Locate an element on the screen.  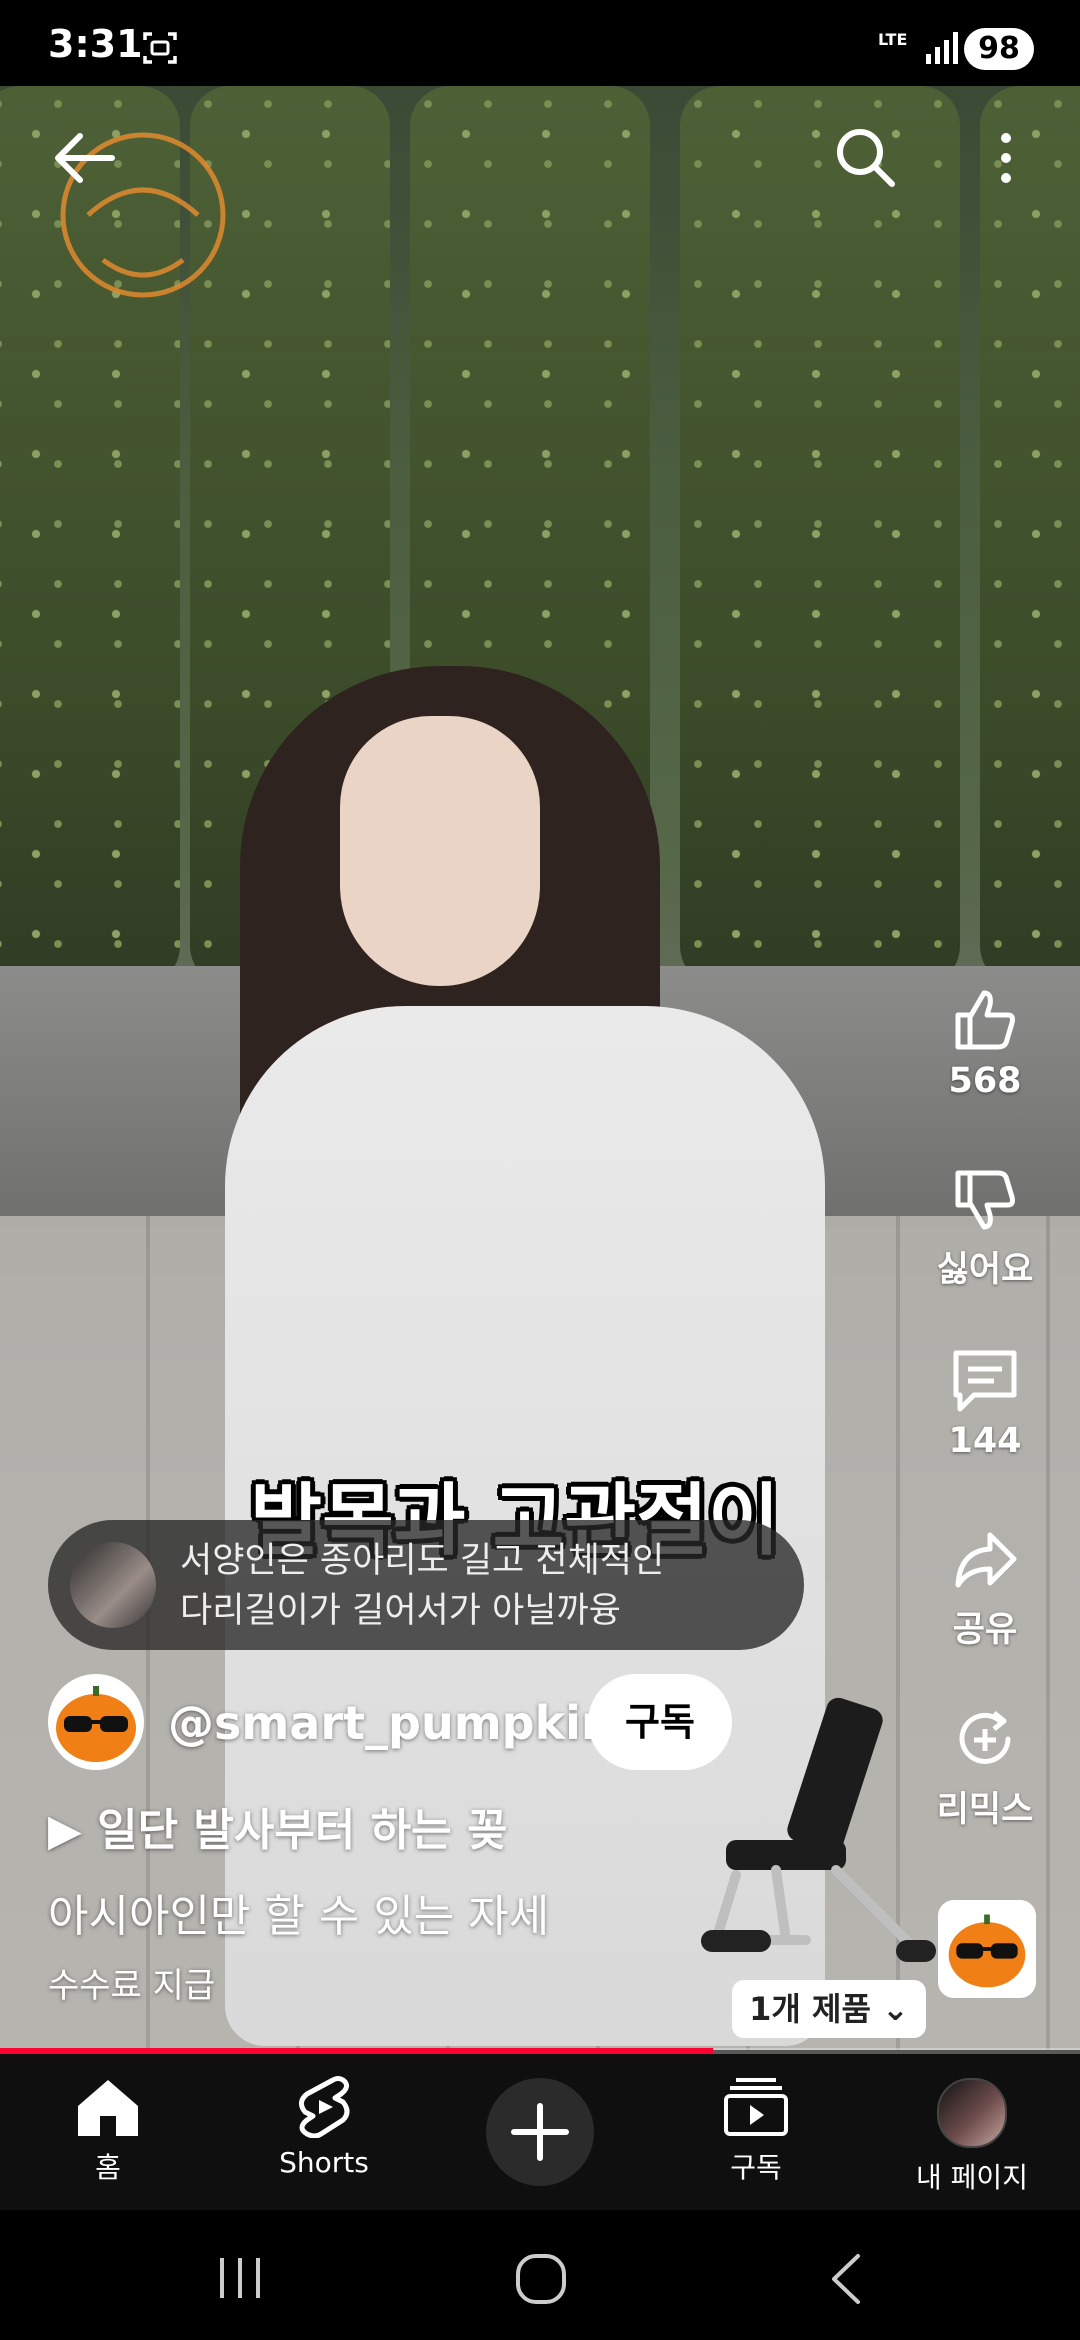
channel-avatar is located at coordinates (96, 1722).